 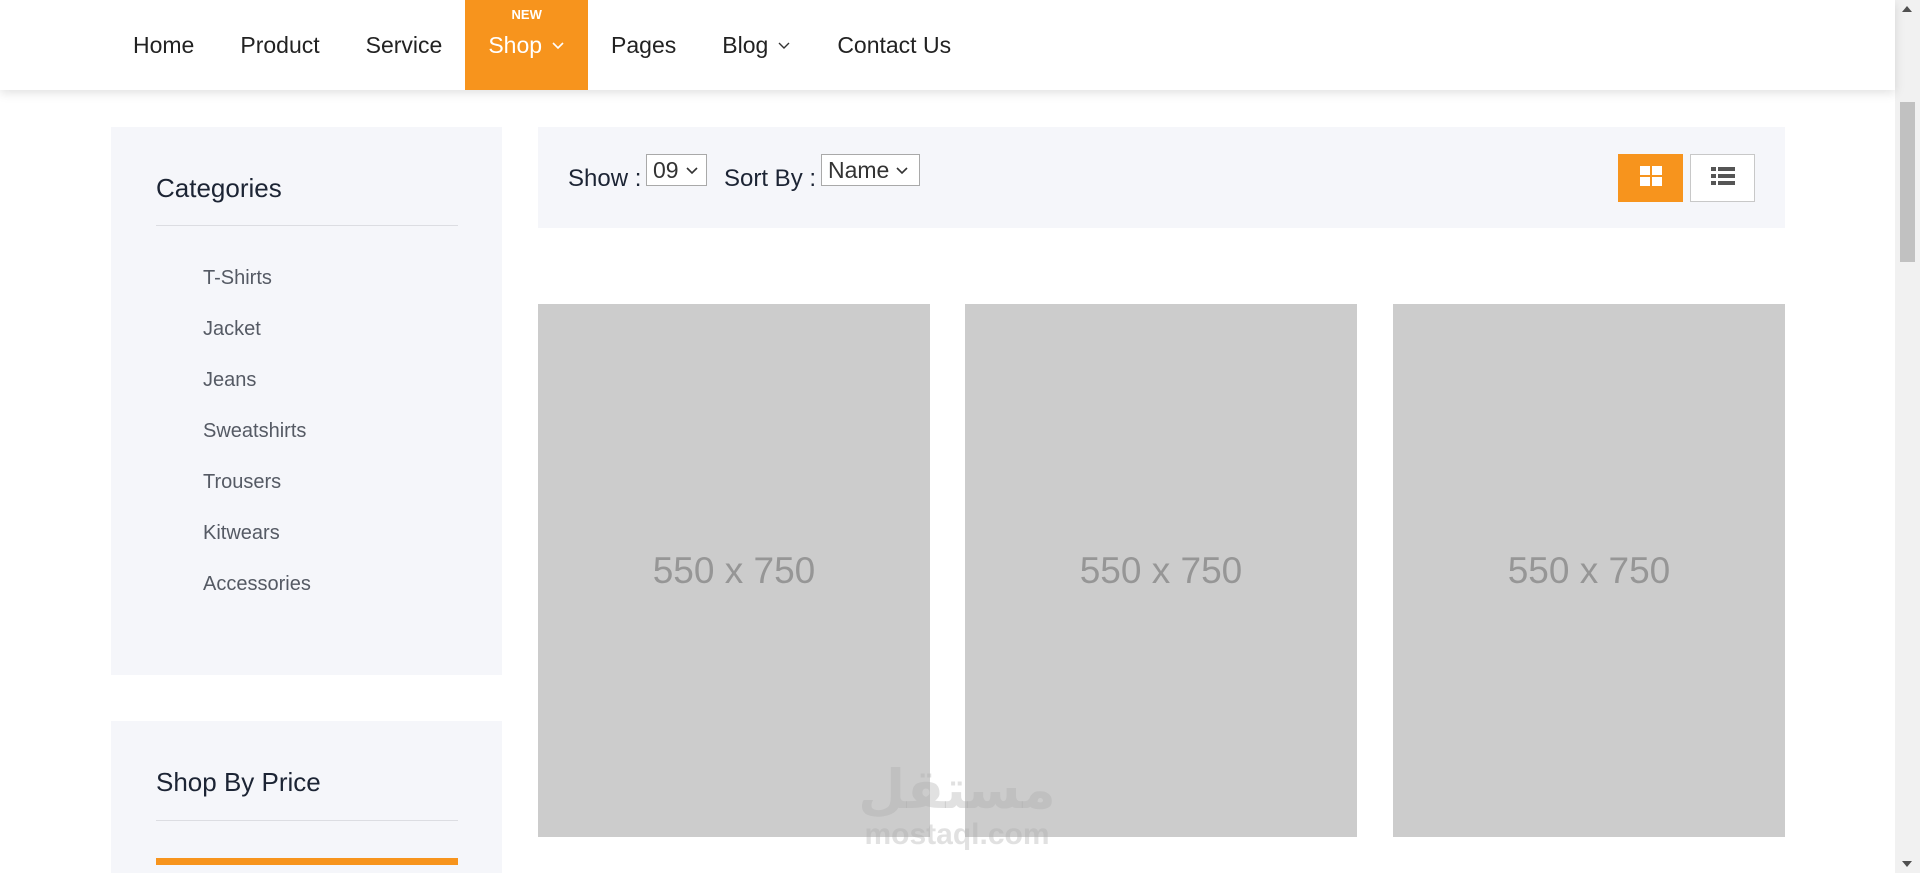 I want to click on nav-item-product: Product, so click(x=279, y=45).